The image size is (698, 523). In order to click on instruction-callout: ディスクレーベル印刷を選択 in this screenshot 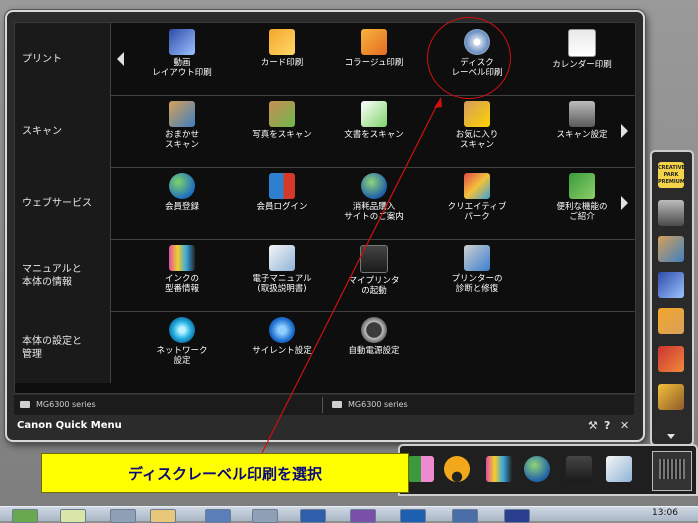, I will do `click(225, 473)`.